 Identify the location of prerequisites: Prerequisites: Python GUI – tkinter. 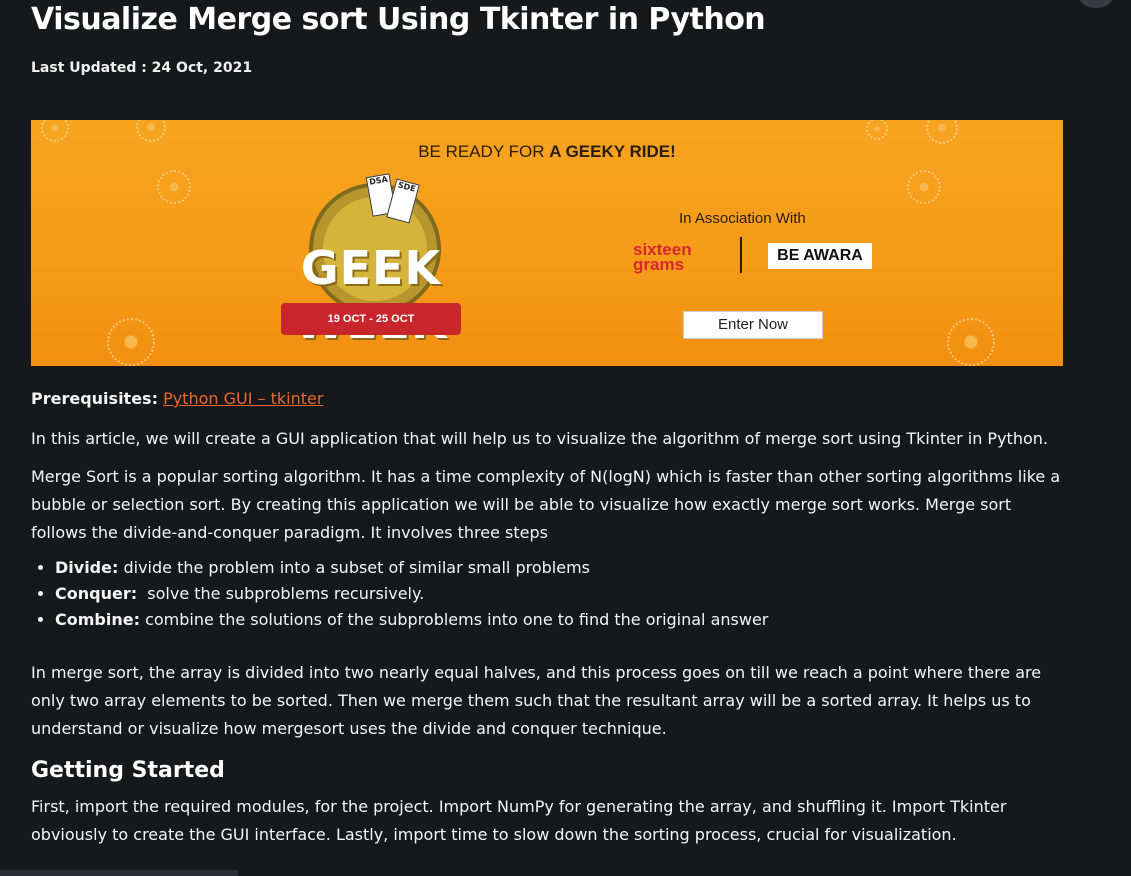
(177, 399).